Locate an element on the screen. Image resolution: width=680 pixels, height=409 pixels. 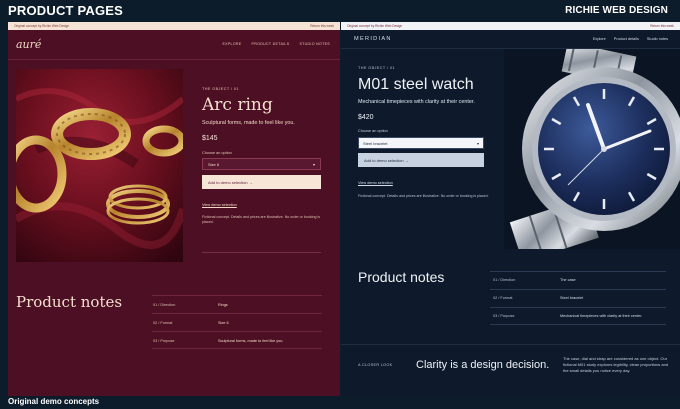
product-title: M01 steel watch is located at coordinates (416, 84).